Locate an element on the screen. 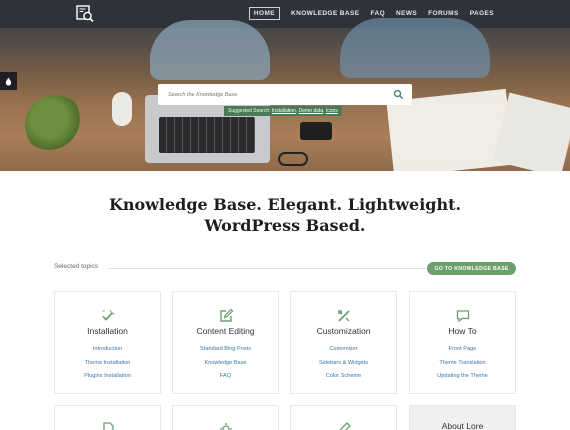 This screenshot has height=430, width=570. topic-link: Knowledge Base is located at coordinates (225, 364).